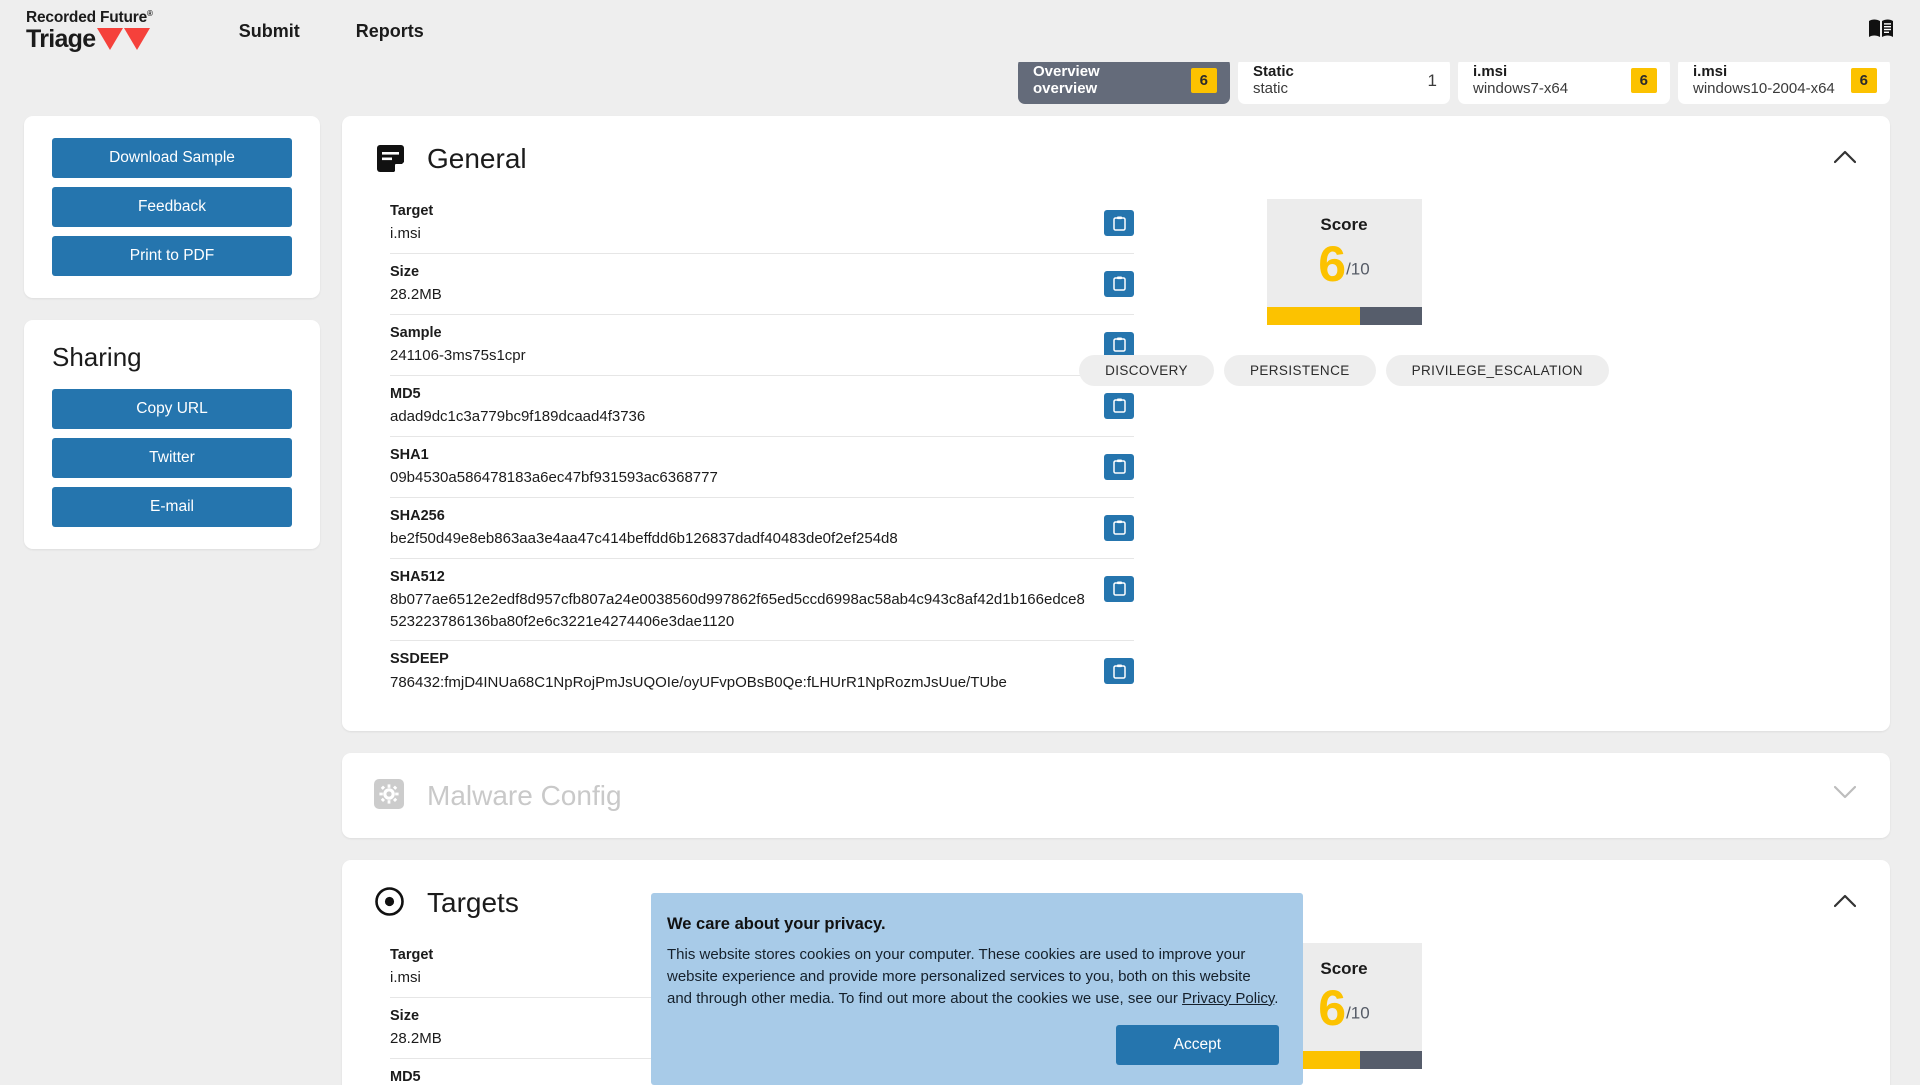 The width and height of the screenshot is (1920, 1085). Describe the element at coordinates (405, 1077) in the screenshot. I see `targets-field-md5-label: MD5` at that location.